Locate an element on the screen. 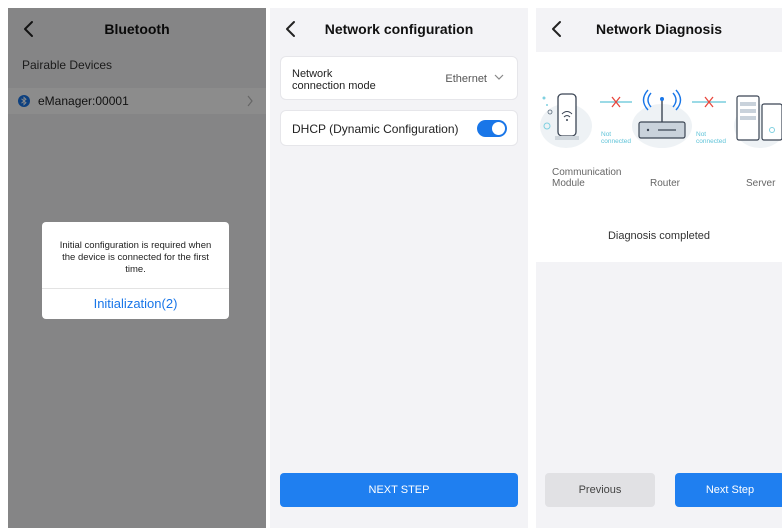  server-icon is located at coordinates (758, 121).